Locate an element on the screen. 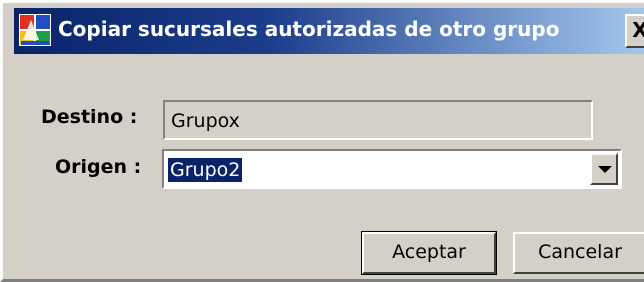  accept-button: Aceptar is located at coordinates (429, 253).